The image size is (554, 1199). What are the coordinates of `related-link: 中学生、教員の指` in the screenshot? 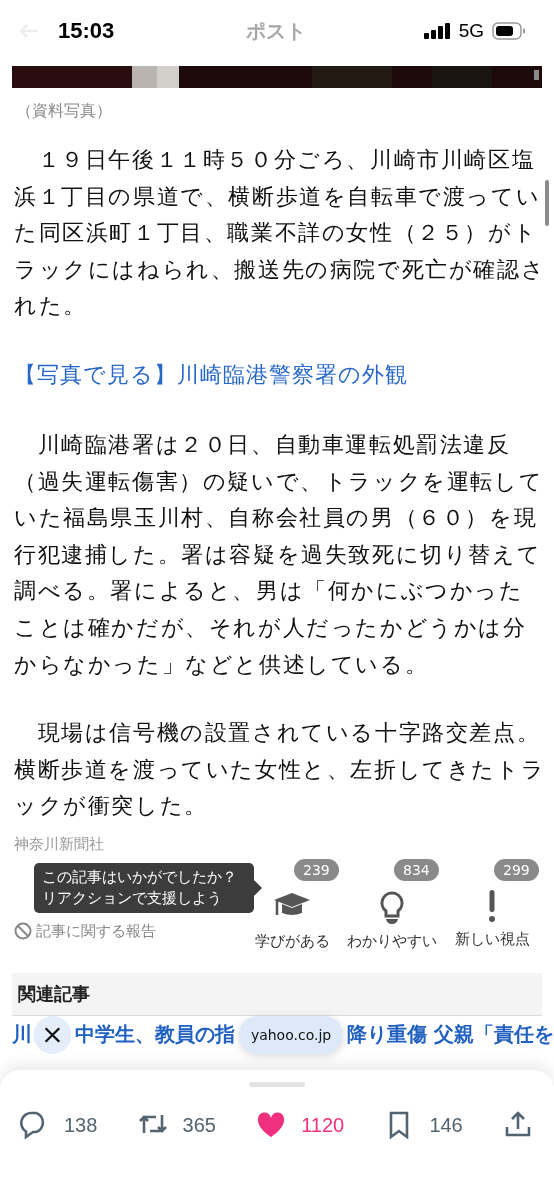 It's located at (154, 1035).